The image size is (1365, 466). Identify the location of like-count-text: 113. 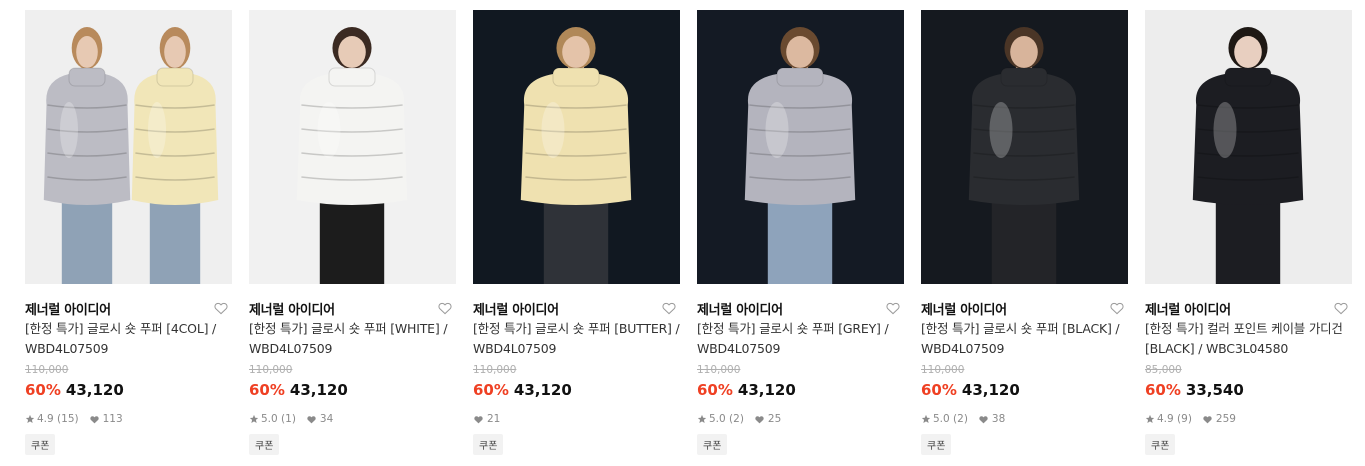
(112, 419).